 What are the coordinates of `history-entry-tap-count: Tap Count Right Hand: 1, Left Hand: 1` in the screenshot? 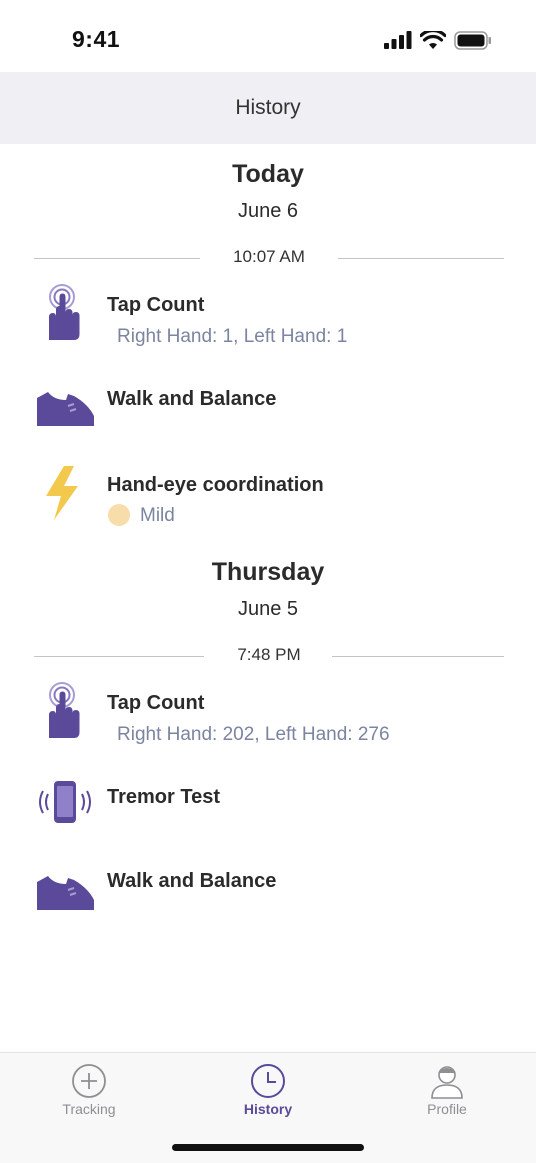 It's located at (268, 317).